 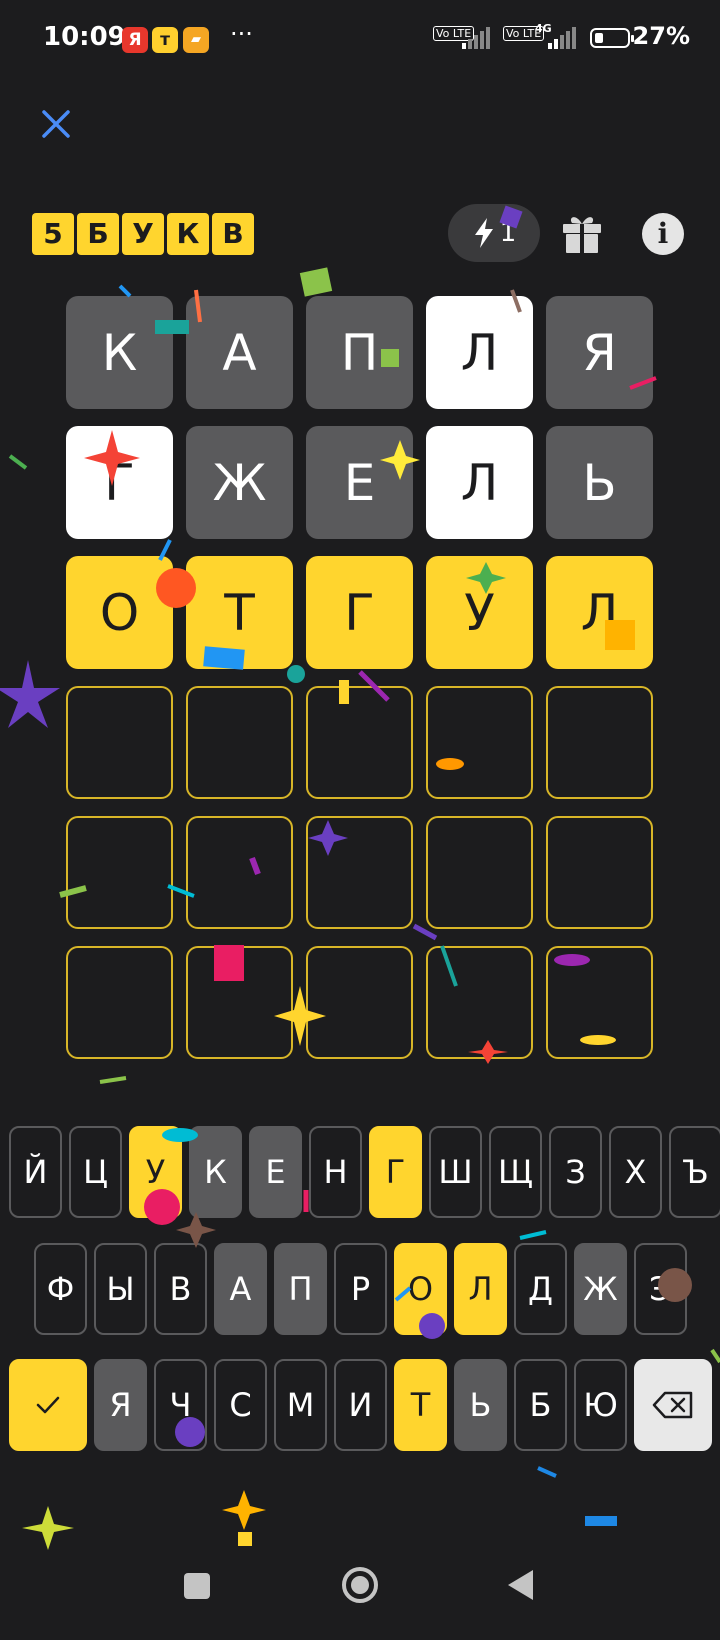 I want to click on key-letter: Х, so click(x=635, y=1172).